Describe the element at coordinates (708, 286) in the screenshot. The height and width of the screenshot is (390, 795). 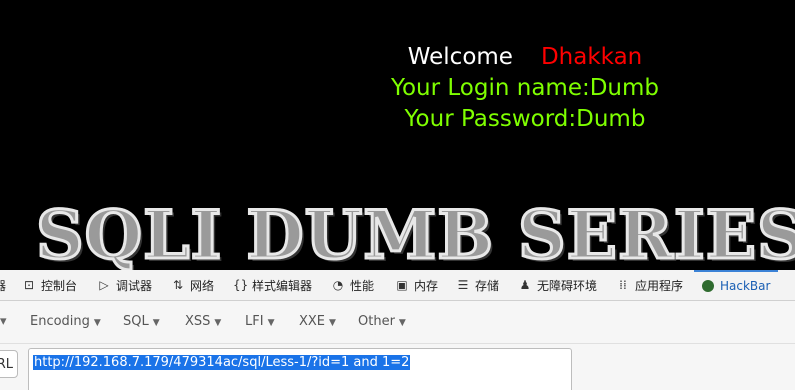
I see `hackbar-icon` at that location.